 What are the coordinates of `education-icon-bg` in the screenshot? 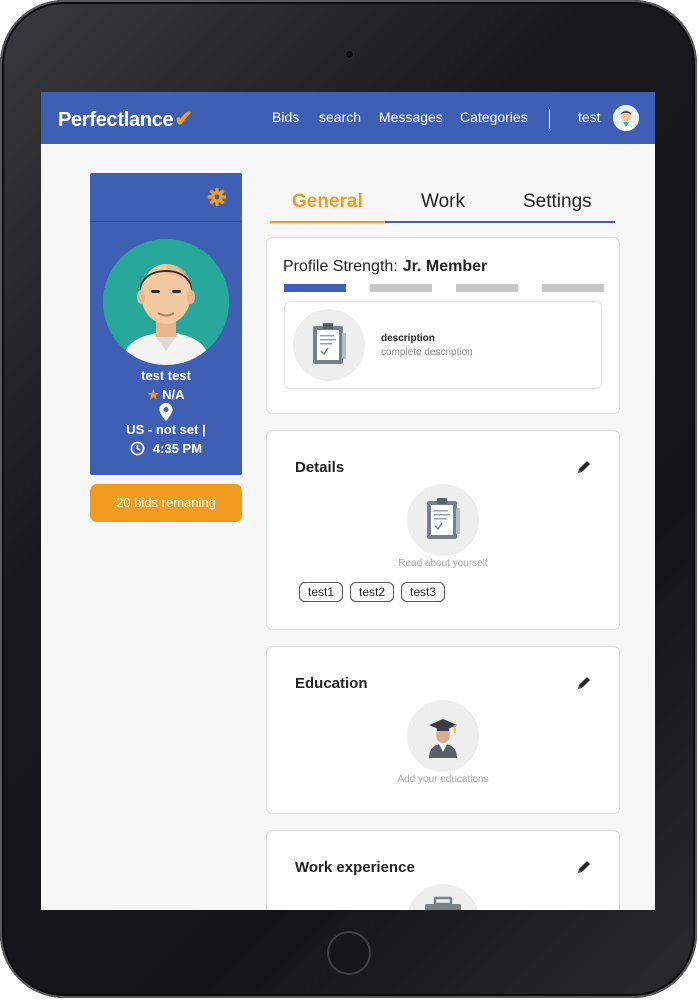 It's located at (443, 736).